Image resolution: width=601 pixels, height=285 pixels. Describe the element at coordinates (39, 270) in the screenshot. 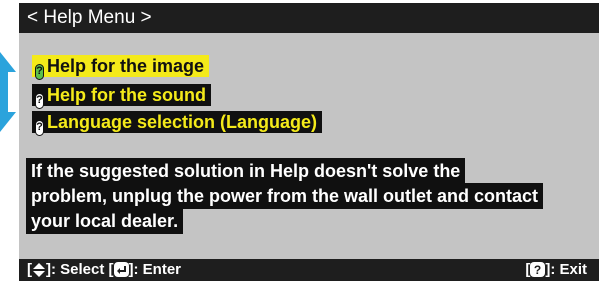

I see `updown-key-icon` at that location.